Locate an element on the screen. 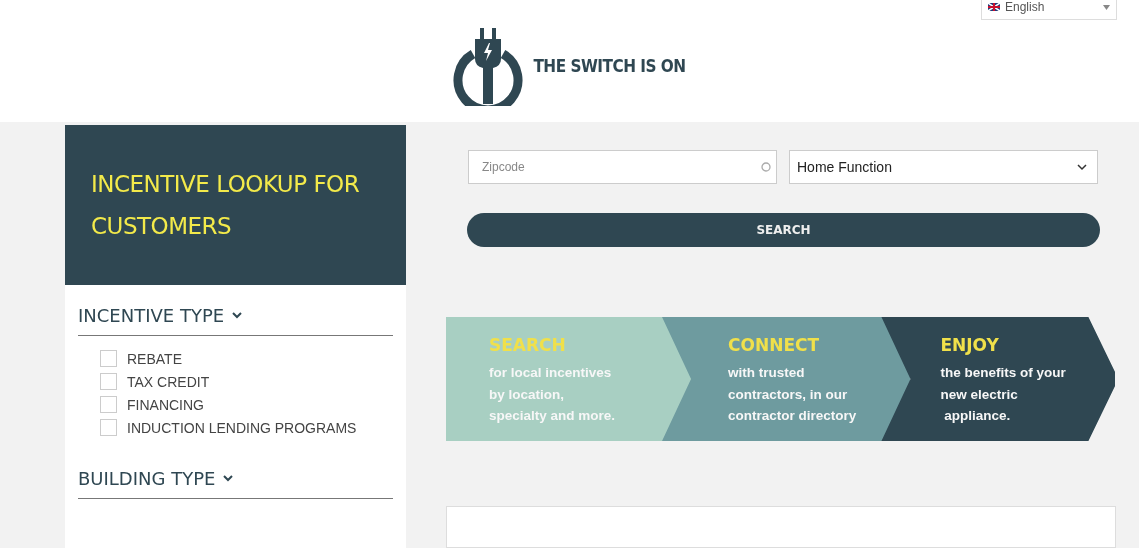  plug-logo-icon is located at coordinates (488, 66).